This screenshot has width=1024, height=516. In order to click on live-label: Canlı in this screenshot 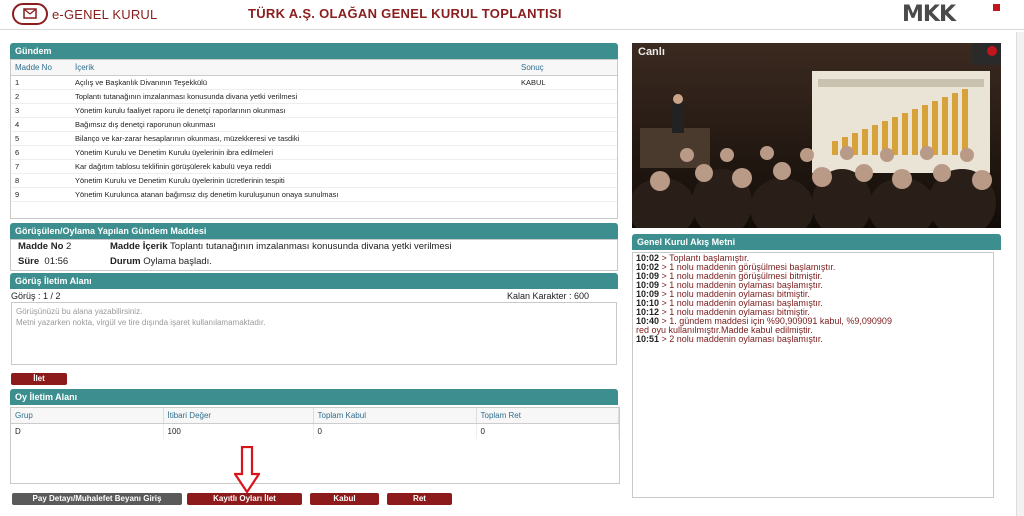, I will do `click(651, 52)`.